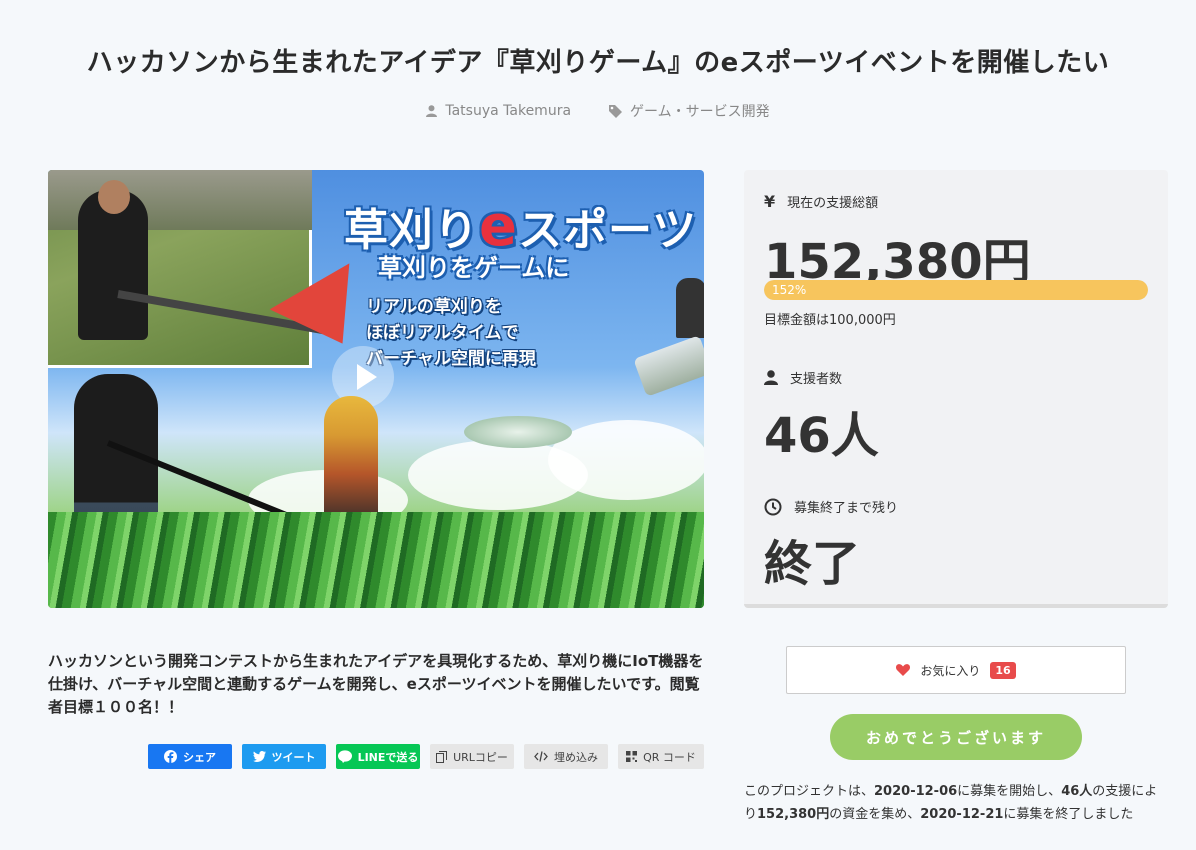 The height and width of the screenshot is (850, 1196). I want to click on project-meta: Tatsuya Takemura ゲーム・サービス開発, so click(598, 111).